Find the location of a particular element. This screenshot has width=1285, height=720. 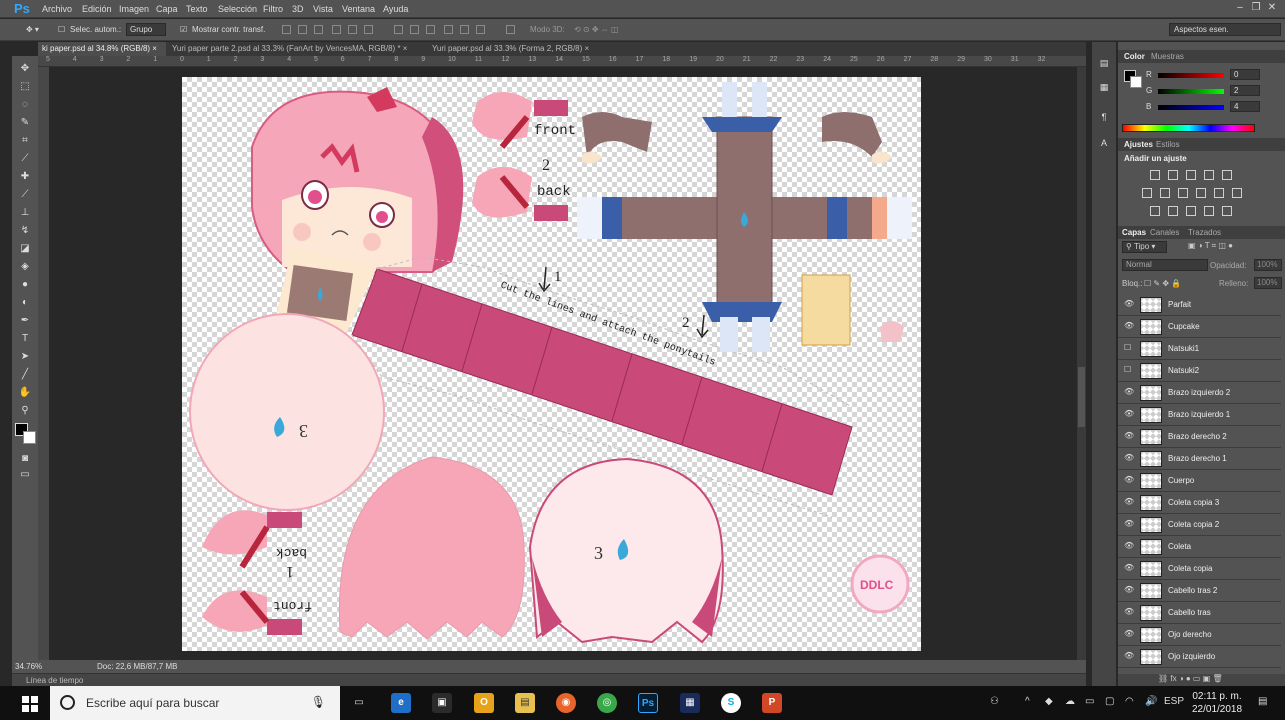

close-icon: ✕ is located at coordinates (1272, 7).